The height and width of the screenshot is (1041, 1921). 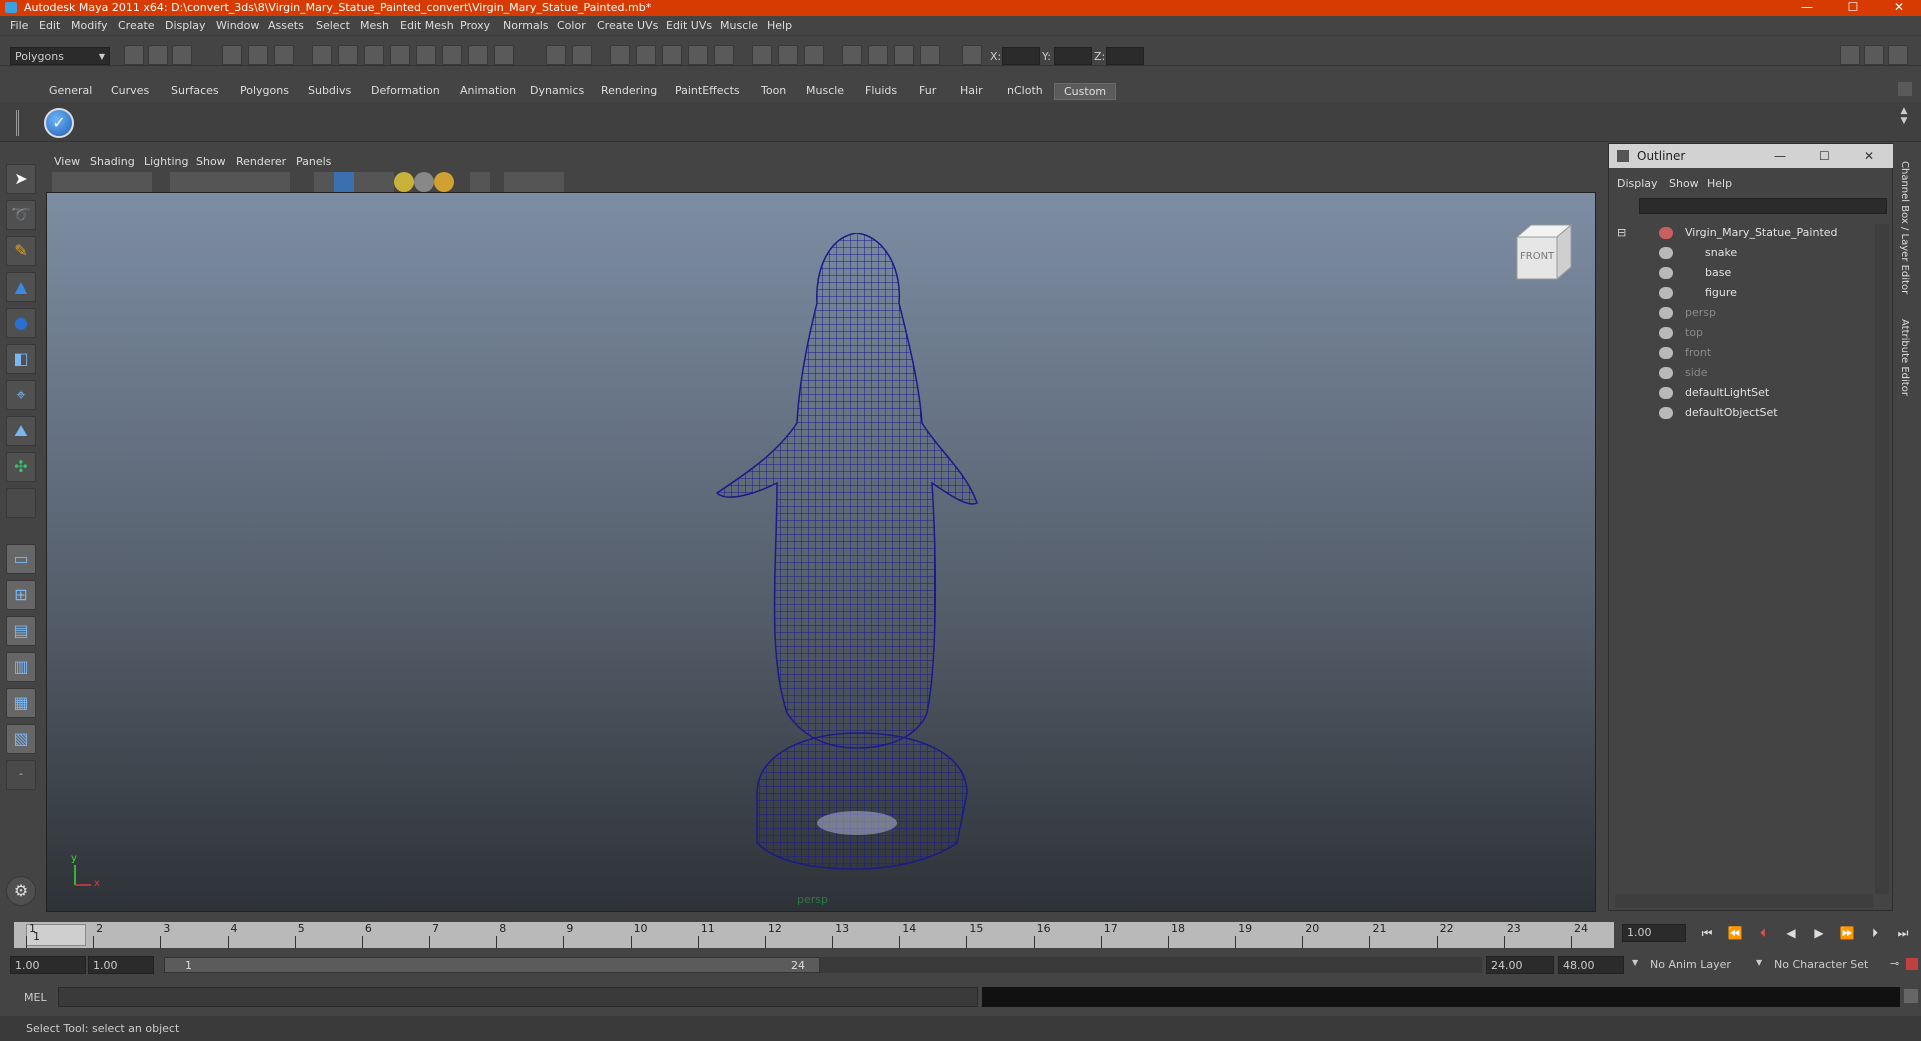 What do you see at coordinates (971, 91) in the screenshot?
I see `tab-hair: Hair` at bounding box center [971, 91].